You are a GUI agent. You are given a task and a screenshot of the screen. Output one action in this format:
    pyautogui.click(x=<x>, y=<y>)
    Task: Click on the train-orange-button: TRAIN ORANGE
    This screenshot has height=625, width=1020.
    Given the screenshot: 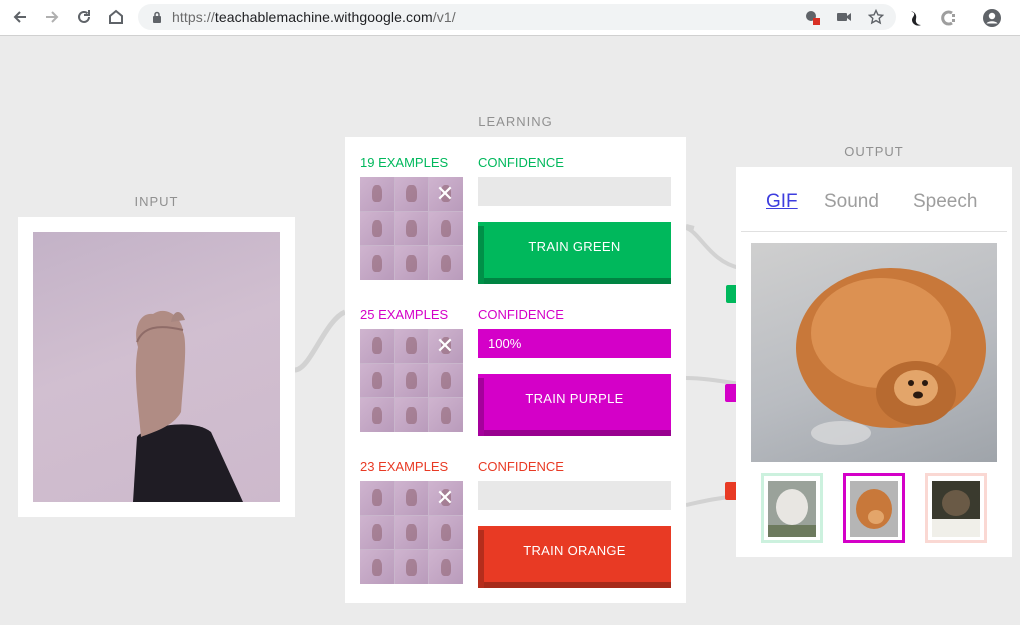 What is the action you would take?
    pyautogui.click(x=574, y=557)
    